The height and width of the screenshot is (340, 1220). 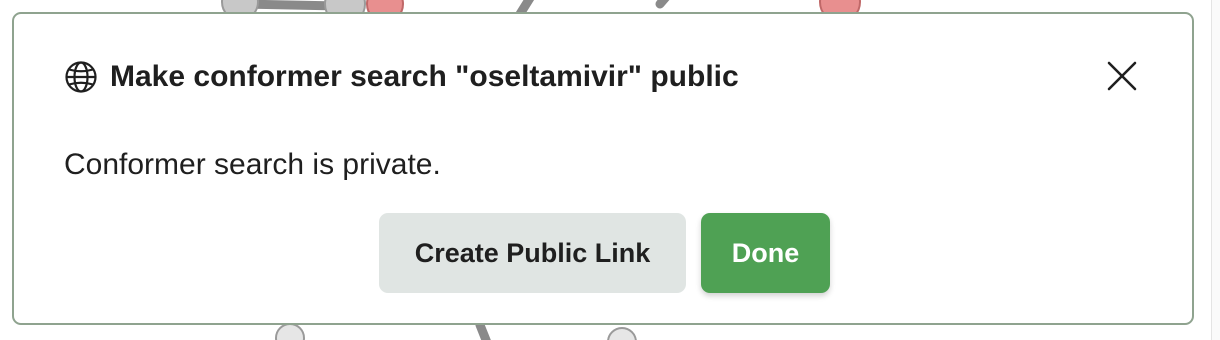 I want to click on close-icon, so click(x=1122, y=78).